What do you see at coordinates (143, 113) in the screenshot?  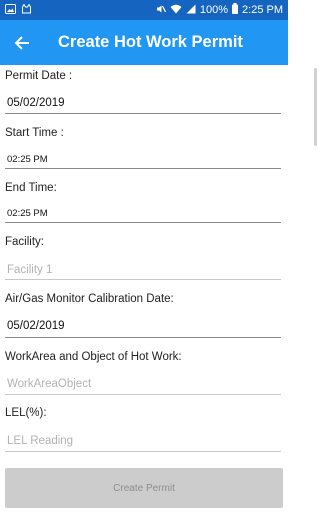 I see `permit-date-underline` at bounding box center [143, 113].